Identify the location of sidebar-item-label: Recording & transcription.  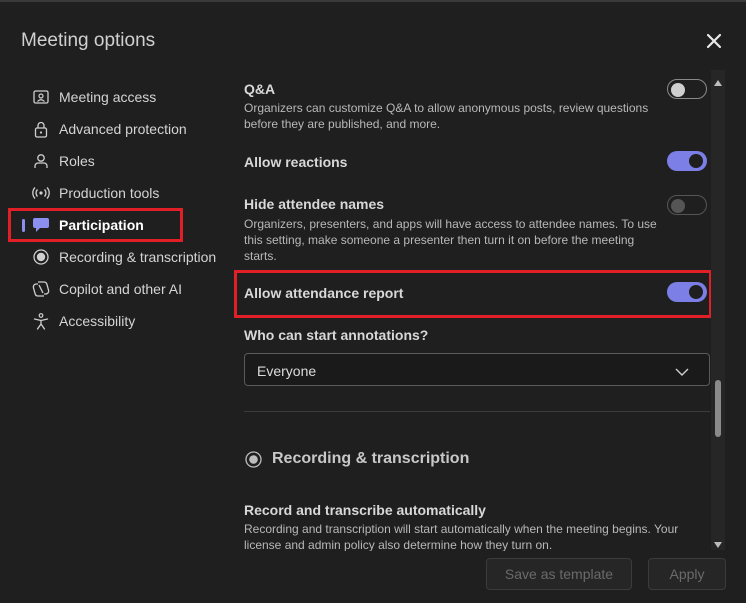
(138, 257).